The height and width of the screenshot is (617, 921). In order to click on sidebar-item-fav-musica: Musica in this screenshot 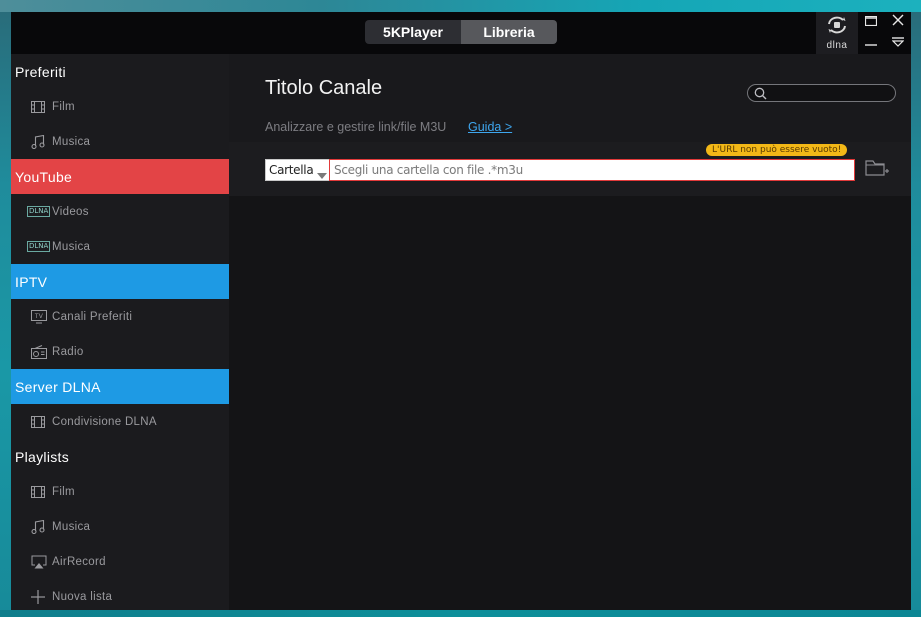, I will do `click(120, 141)`.